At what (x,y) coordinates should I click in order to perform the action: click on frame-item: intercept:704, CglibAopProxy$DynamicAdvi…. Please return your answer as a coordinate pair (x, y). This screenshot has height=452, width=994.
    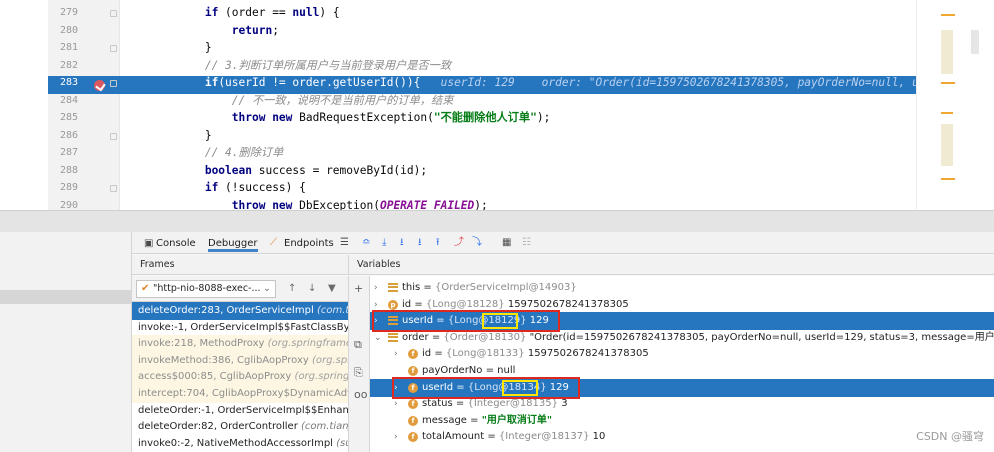
    Looking at the image, I should click on (240, 394).